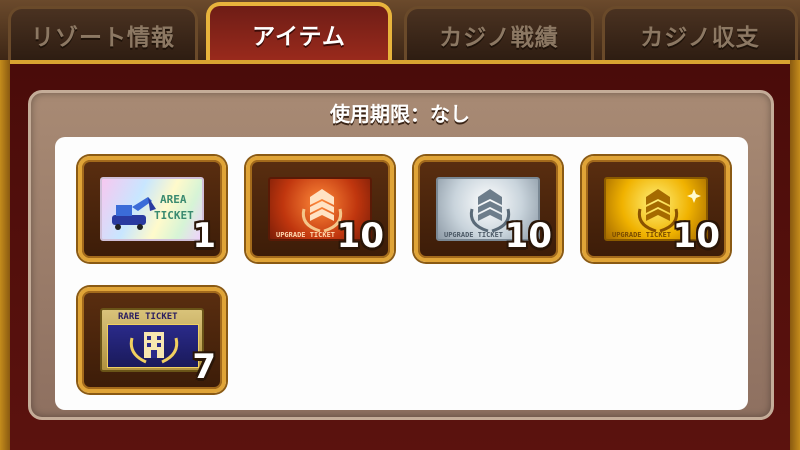  I want to click on item-count: 7, so click(204, 367).